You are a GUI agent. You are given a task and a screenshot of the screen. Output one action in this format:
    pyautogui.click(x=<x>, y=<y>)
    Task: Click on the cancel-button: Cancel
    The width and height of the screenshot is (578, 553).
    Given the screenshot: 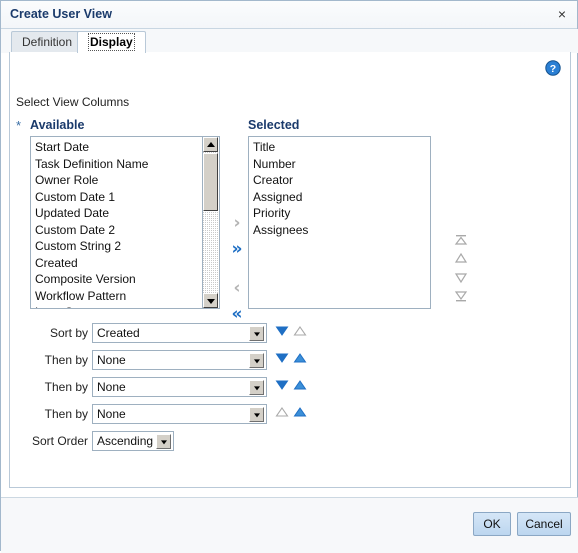 What is the action you would take?
    pyautogui.click(x=544, y=524)
    